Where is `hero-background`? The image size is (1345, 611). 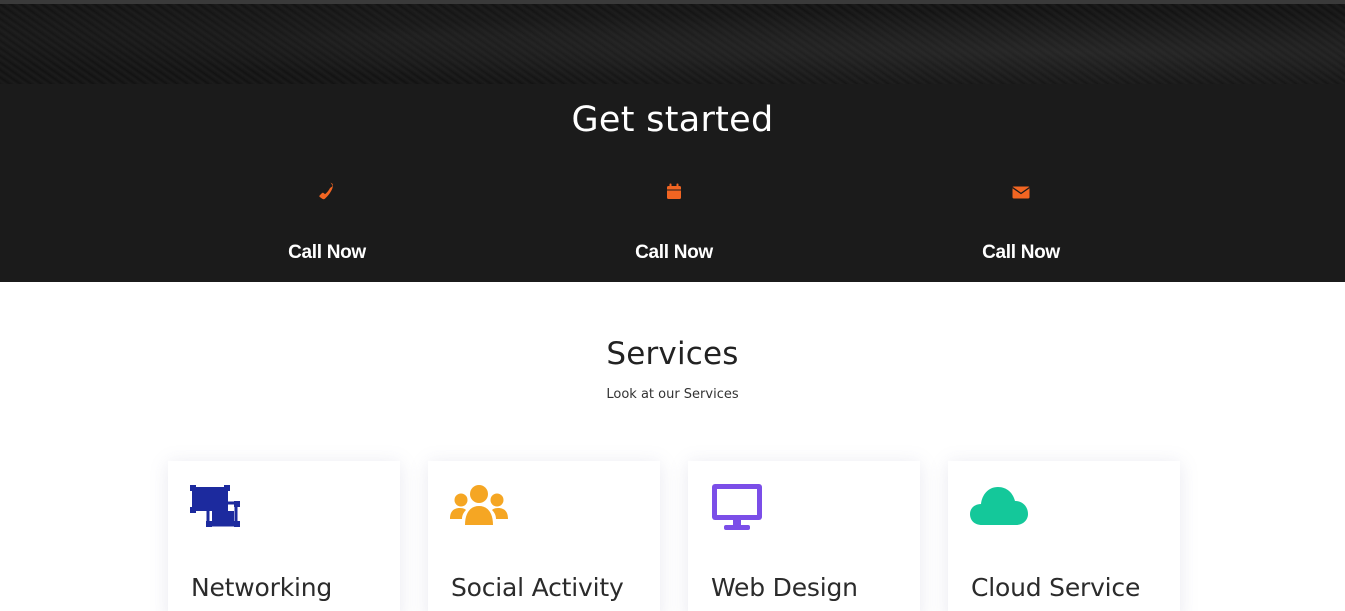
hero-background is located at coordinates (672, 44).